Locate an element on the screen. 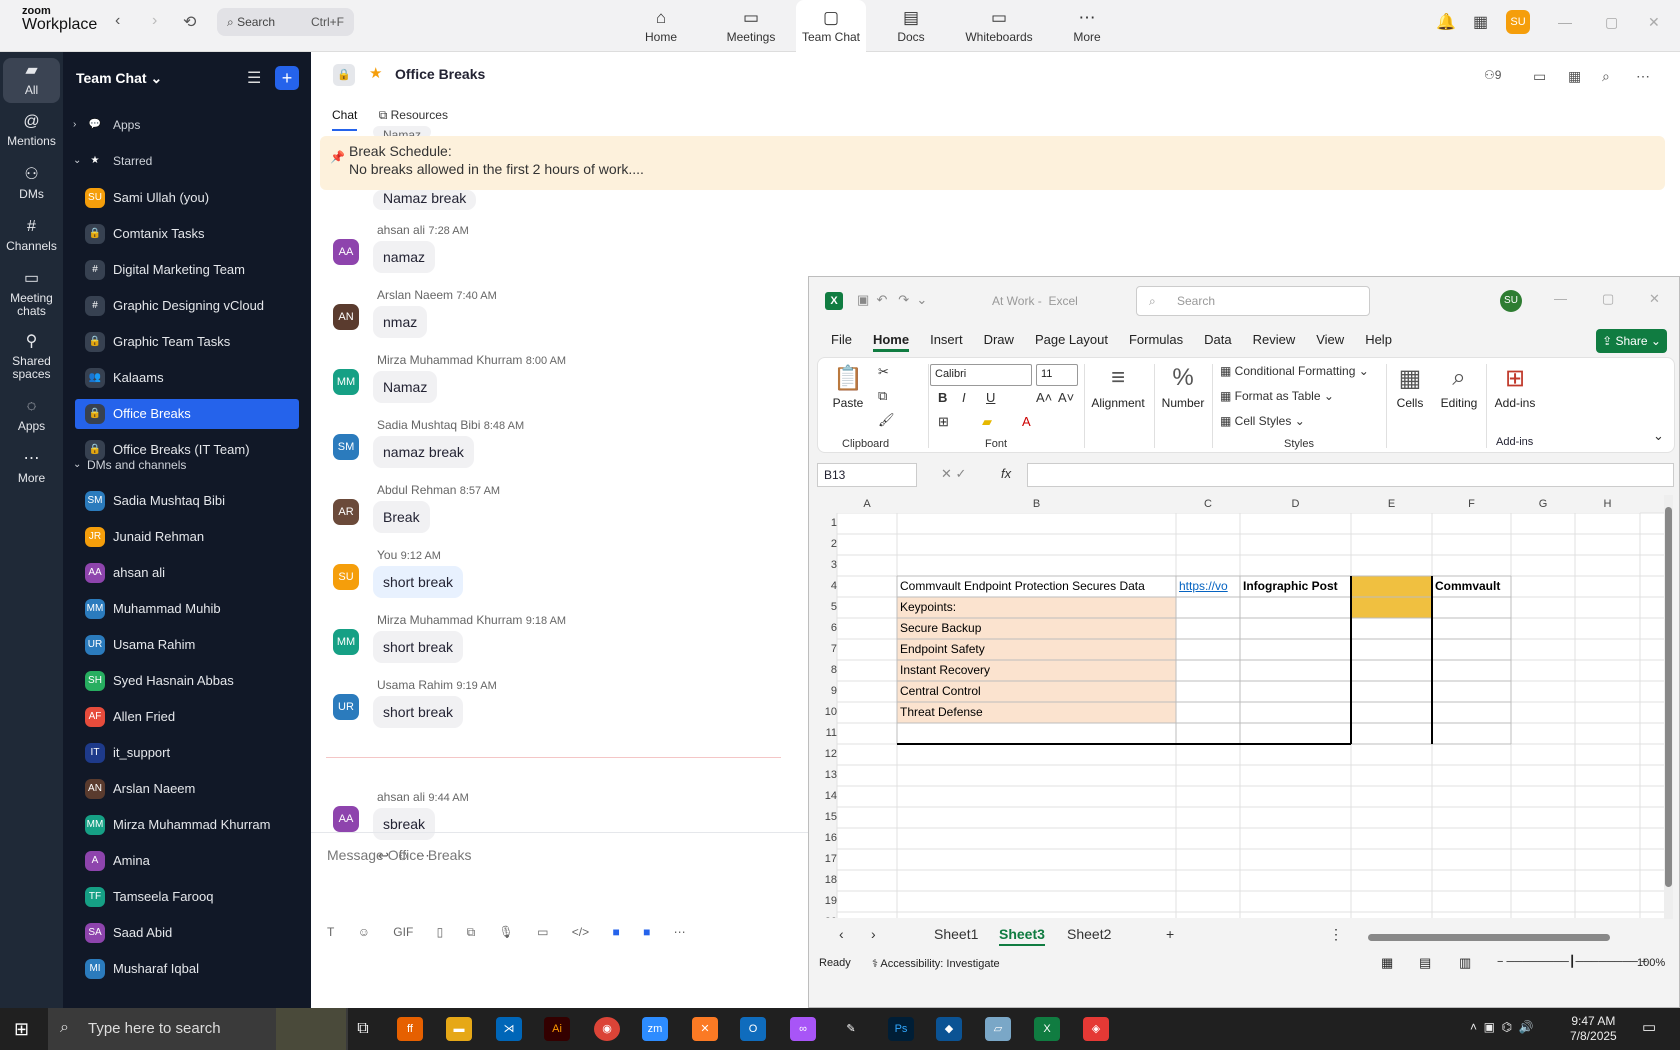 The height and width of the screenshot is (1050, 1680). column-header: B is located at coordinates (1036, 504).